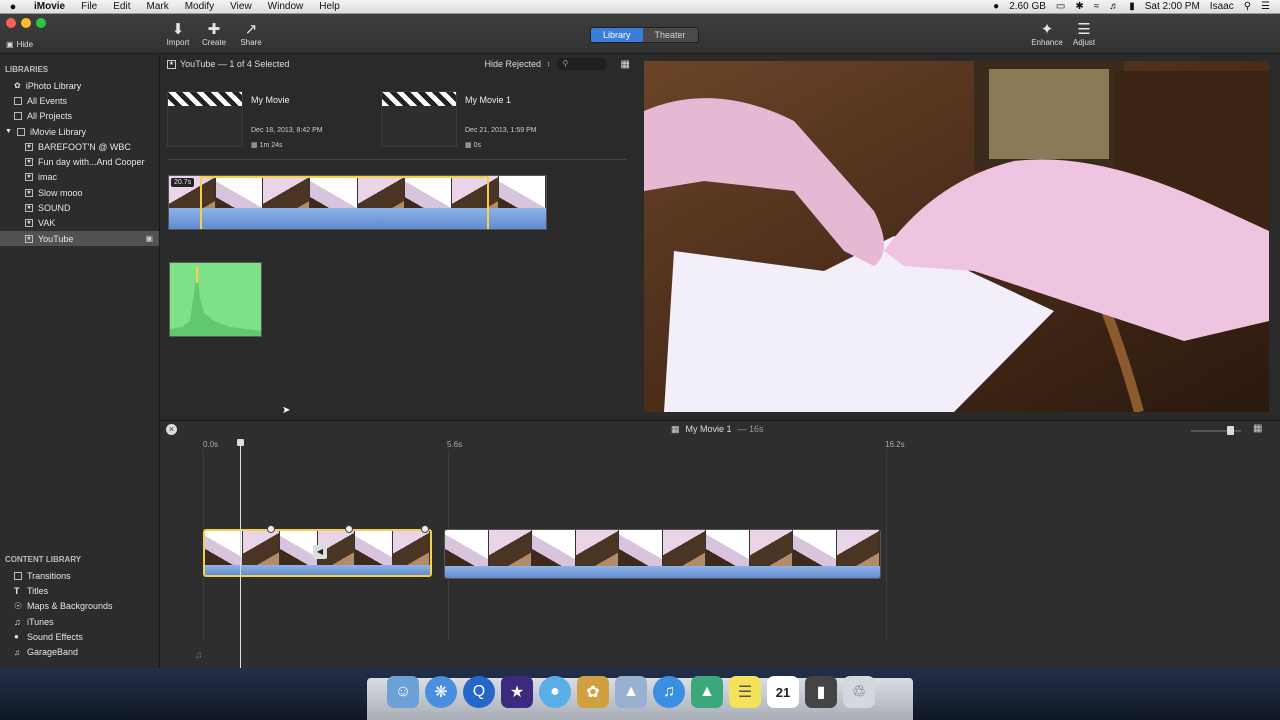  What do you see at coordinates (859, 692) in the screenshot?
I see `trash-icon: ♲` at bounding box center [859, 692].